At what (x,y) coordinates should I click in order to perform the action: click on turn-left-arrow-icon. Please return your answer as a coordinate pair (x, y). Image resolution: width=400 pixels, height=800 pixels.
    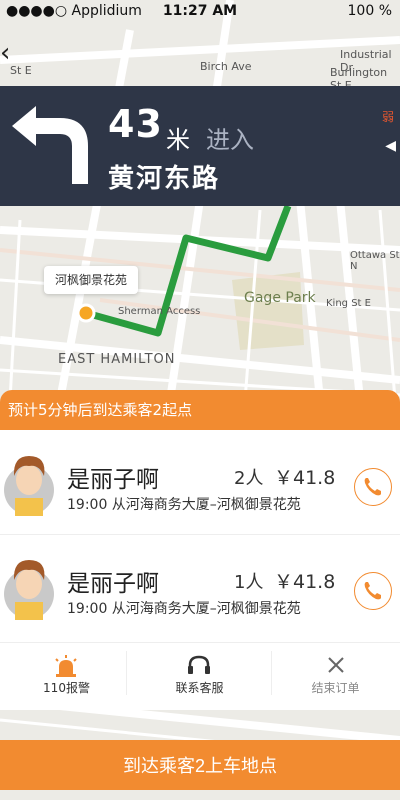
    Looking at the image, I should click on (50, 145).